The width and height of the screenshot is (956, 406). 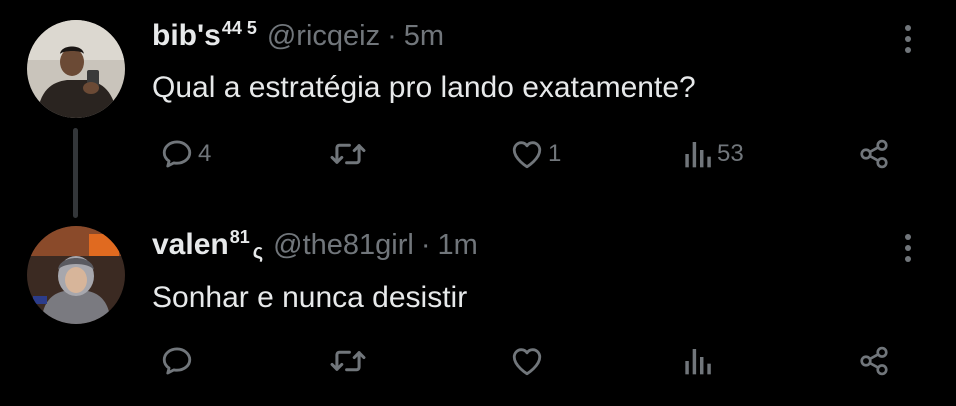 I want to click on like-button: 1, so click(x=535, y=154).